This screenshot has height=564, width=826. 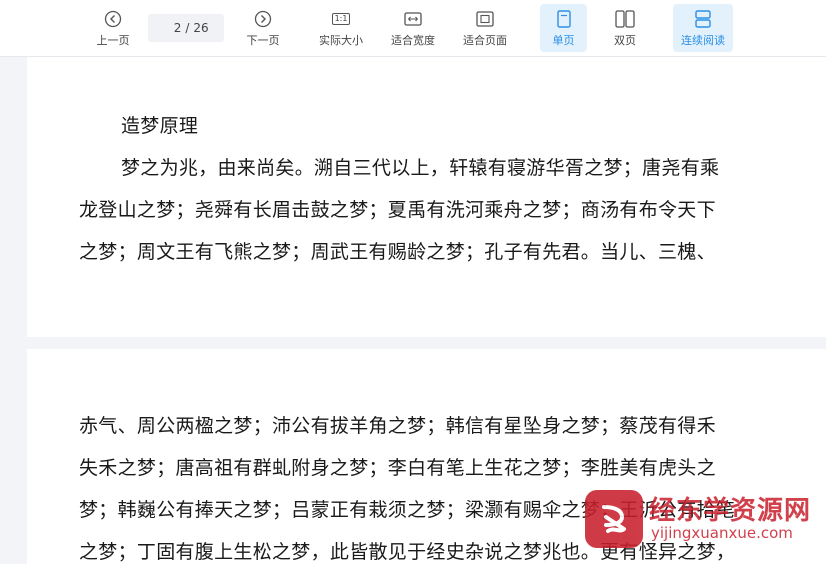 I want to click on continuous-reading-button: 连续阅读, so click(x=703, y=28).